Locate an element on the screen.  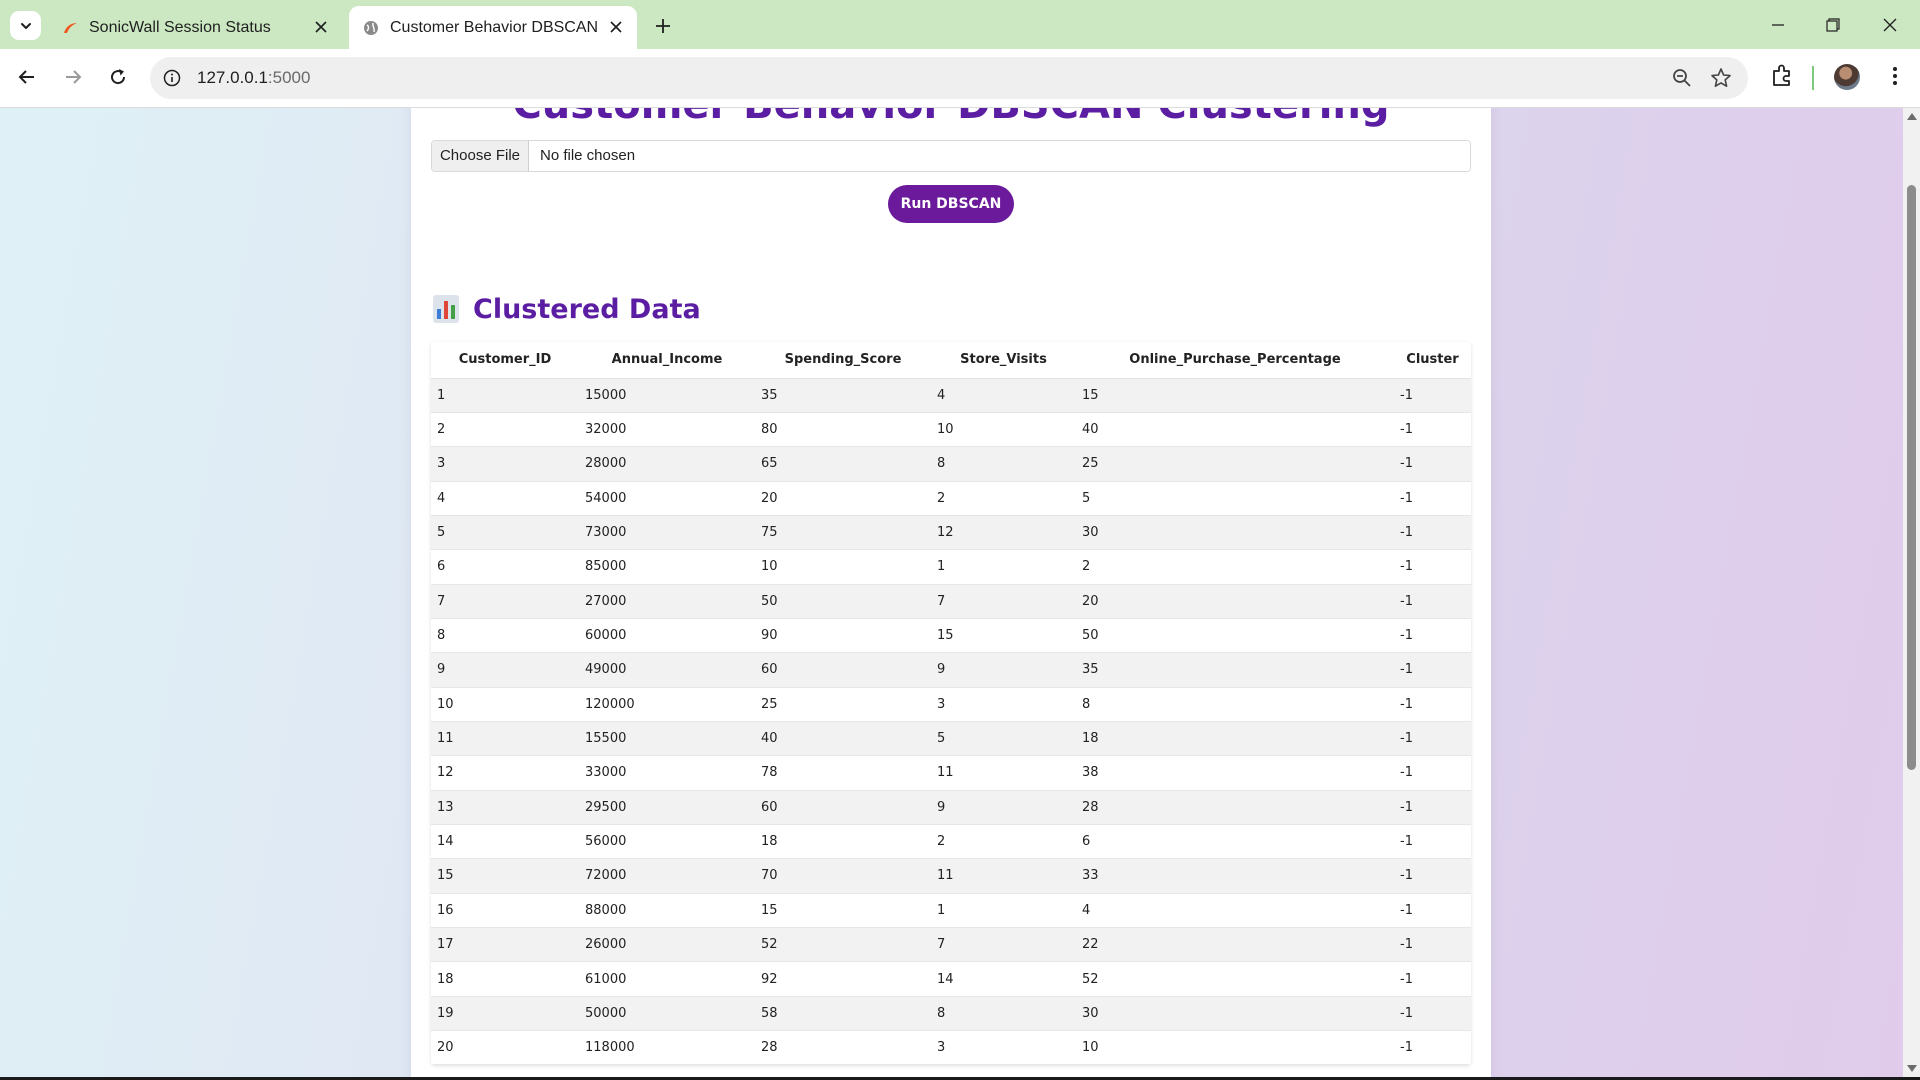
file-input: Choose File No file chosen is located at coordinates (951, 156).